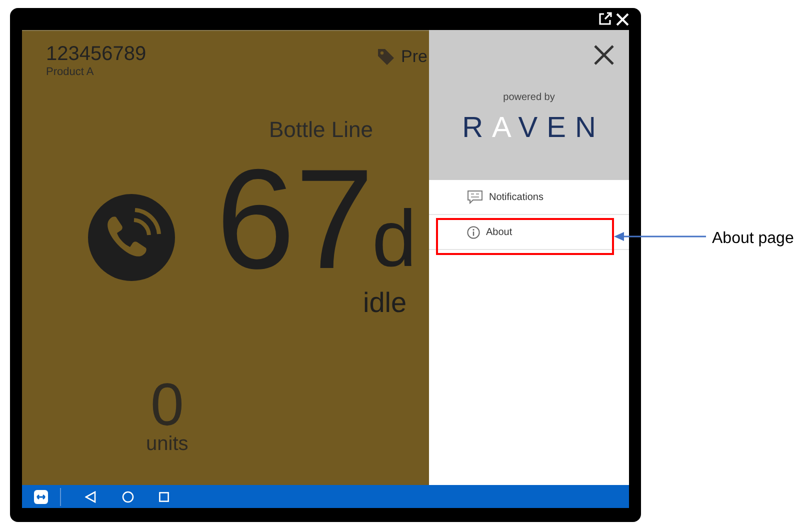 This screenshot has height=525, width=804. What do you see at coordinates (321, 130) in the screenshot?
I see `line-name: Bottle Line` at bounding box center [321, 130].